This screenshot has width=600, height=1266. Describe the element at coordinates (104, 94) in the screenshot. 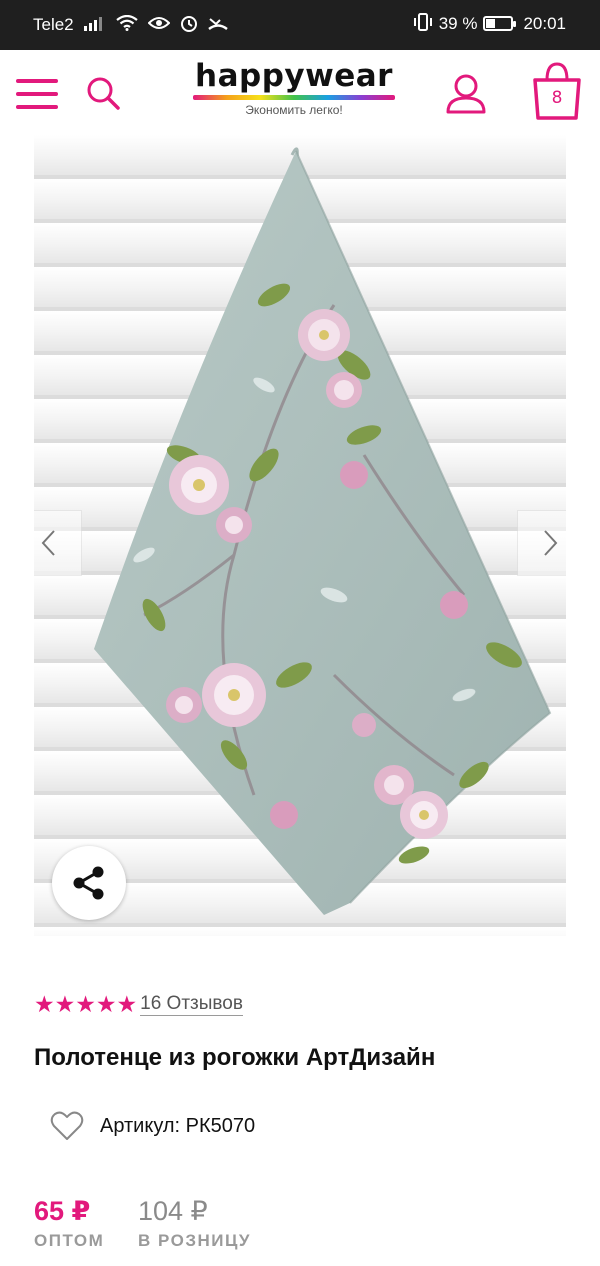

I see `search-icon` at that location.